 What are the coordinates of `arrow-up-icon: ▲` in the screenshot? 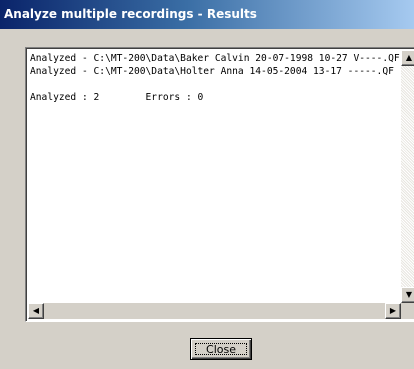 It's located at (407, 58).